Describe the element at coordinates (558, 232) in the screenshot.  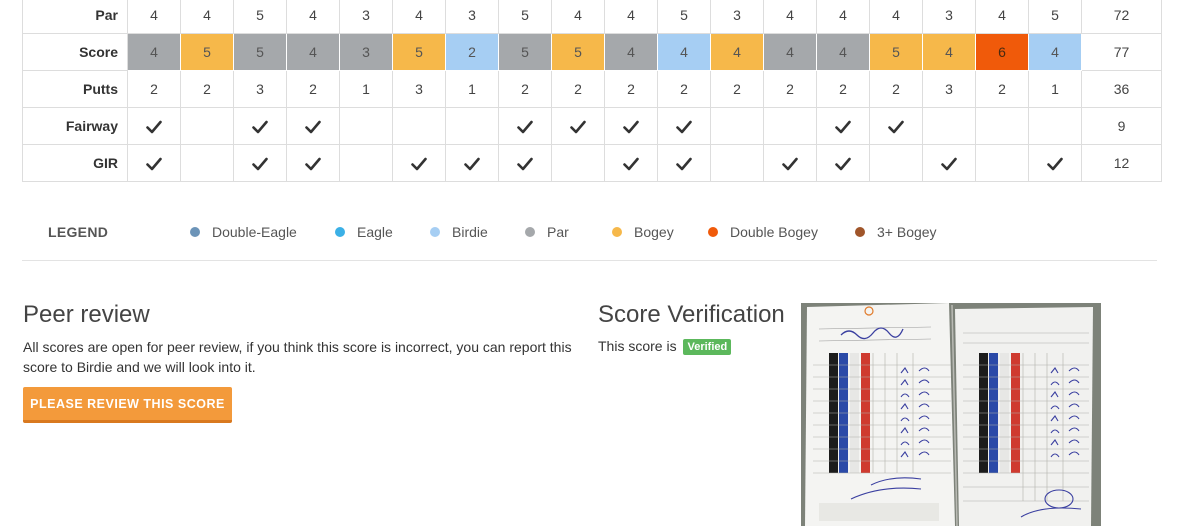
I see `legend-label: Par` at that location.